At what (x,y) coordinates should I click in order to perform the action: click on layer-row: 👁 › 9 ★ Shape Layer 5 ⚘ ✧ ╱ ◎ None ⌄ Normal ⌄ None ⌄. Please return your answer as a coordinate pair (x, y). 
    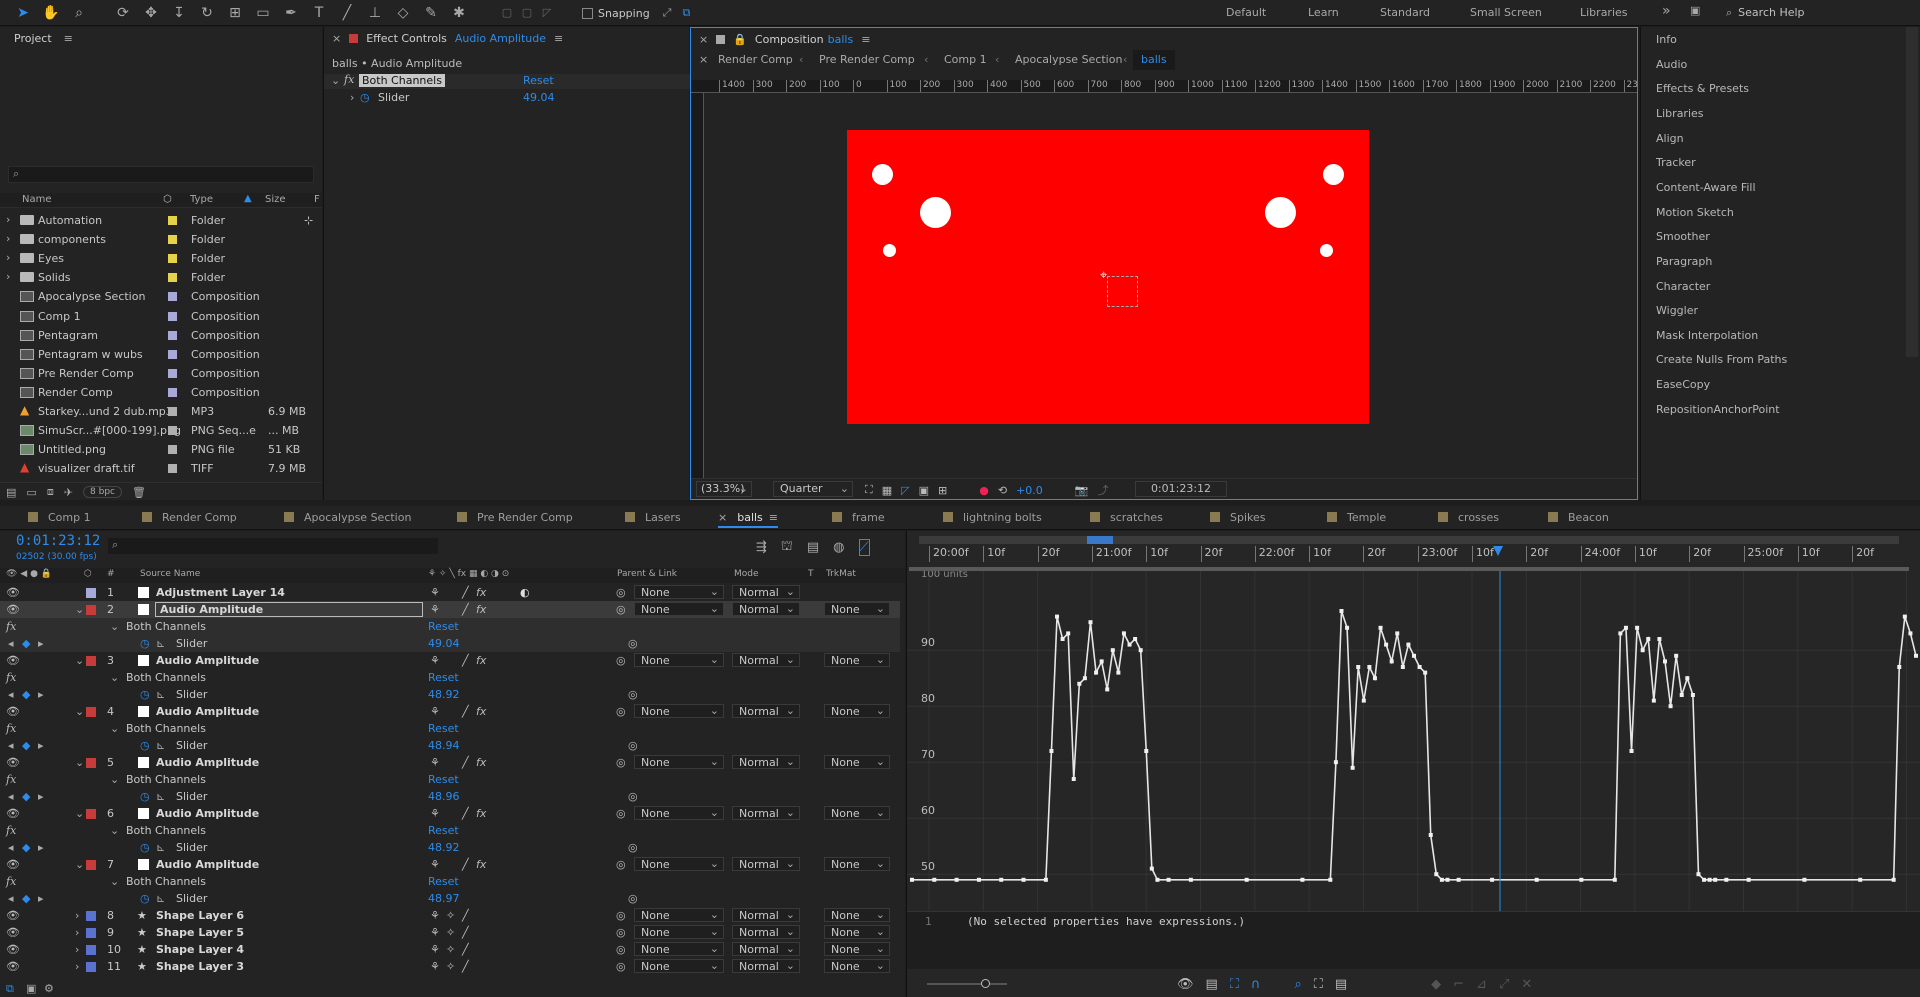
    Looking at the image, I should click on (450, 932).